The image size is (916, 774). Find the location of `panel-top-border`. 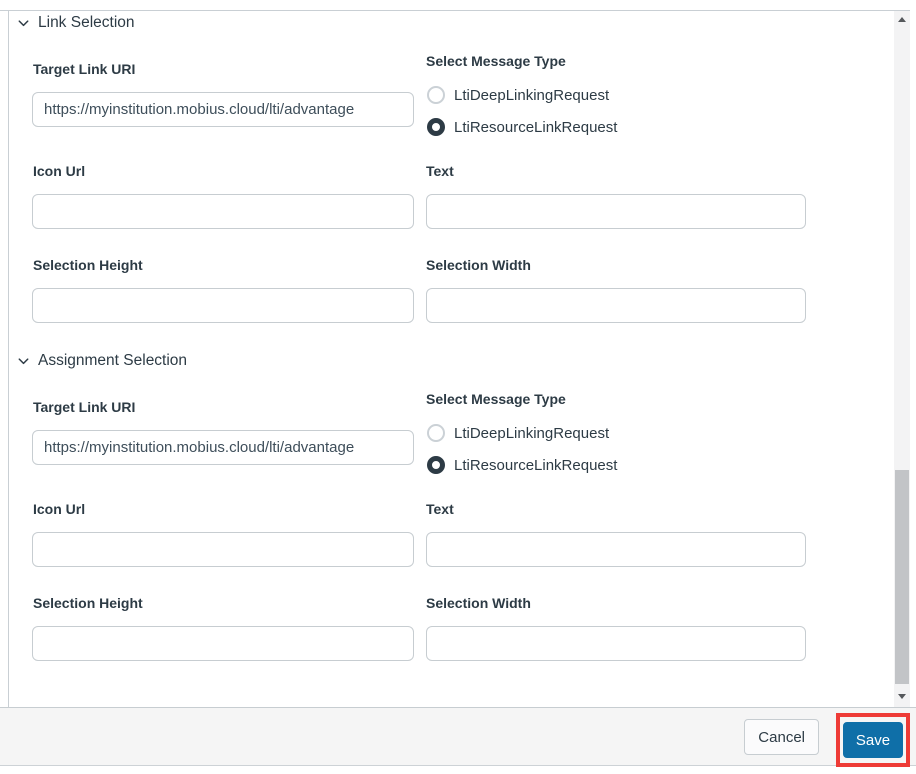

panel-top-border is located at coordinates (455, 10).